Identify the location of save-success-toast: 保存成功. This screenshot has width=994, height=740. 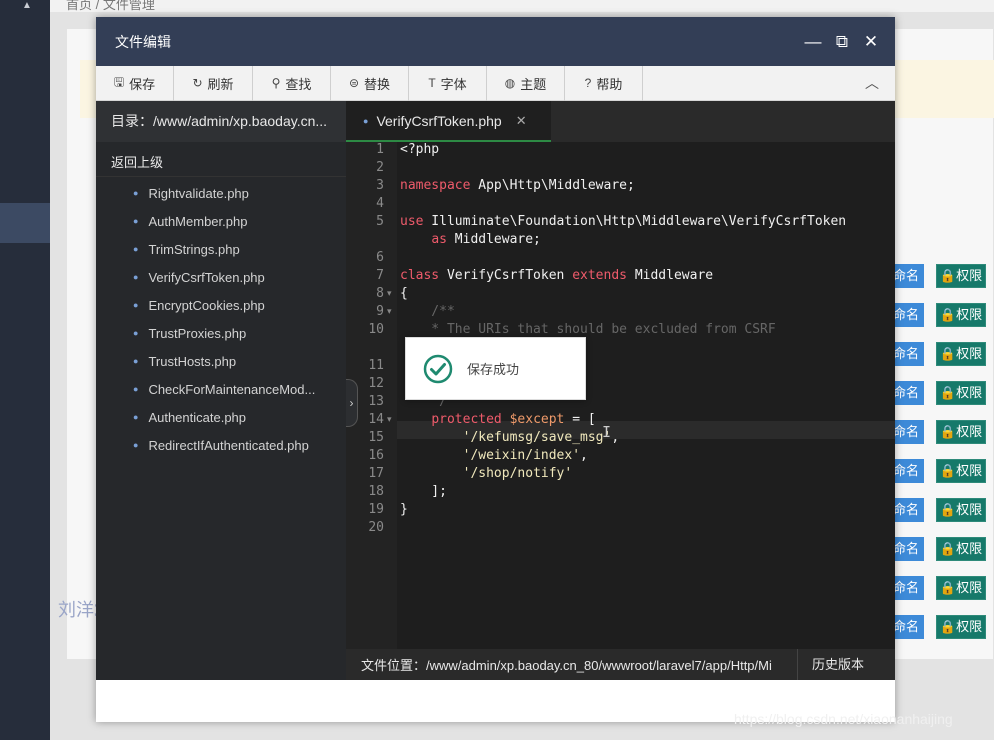
(495, 368).